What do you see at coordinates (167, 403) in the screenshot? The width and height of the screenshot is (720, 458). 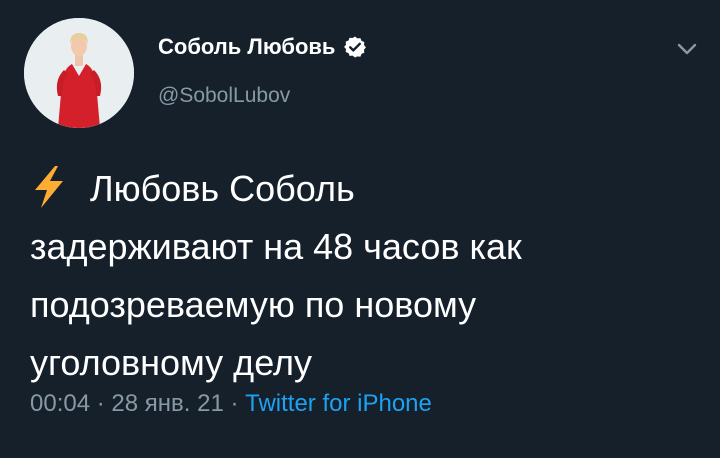 I see `tweet-date: 28 янв. 21` at bounding box center [167, 403].